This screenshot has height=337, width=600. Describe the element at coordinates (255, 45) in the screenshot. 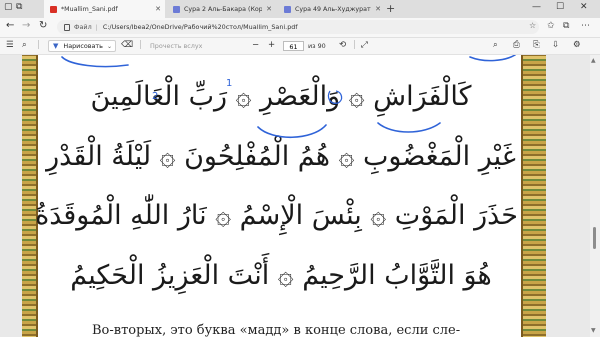

I see `zoom-out-icon: −` at that location.